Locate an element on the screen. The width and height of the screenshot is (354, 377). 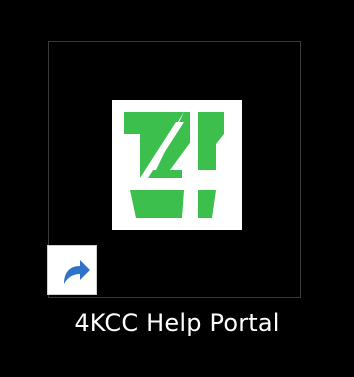
shortcut-label: 4KCC Help Portal is located at coordinates (177, 323).